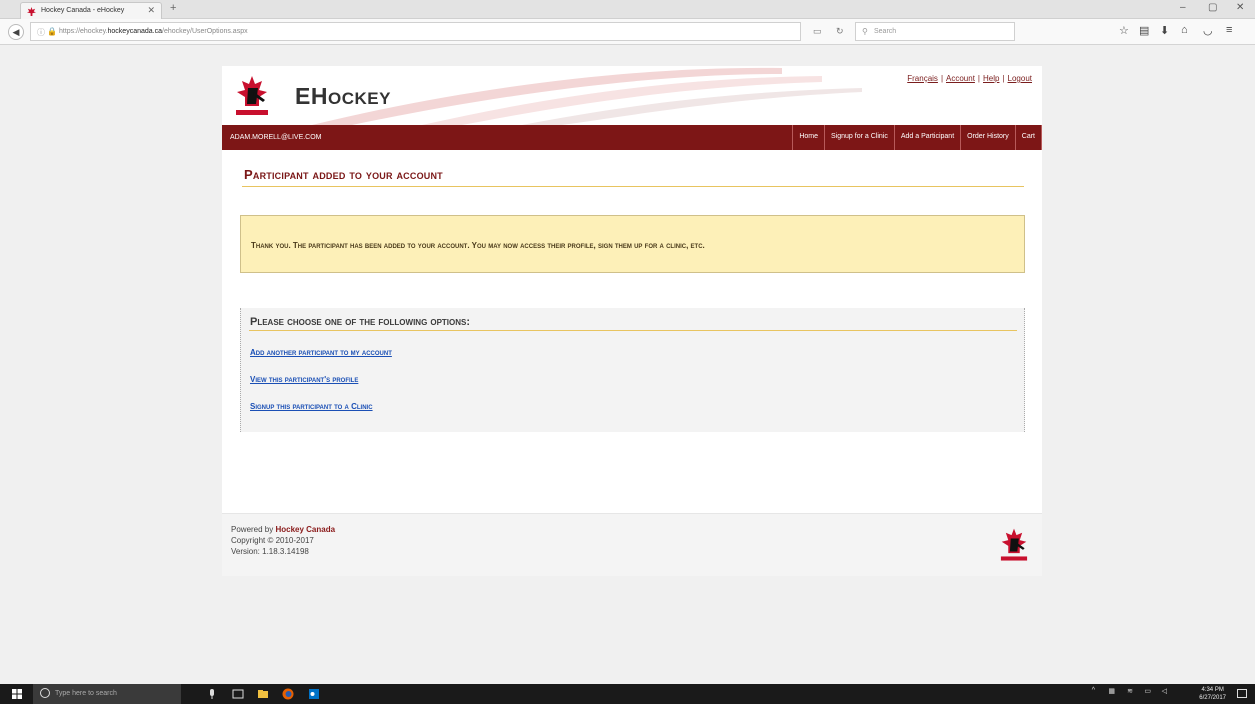 Image resolution: width=1255 pixels, height=704 pixels. Describe the element at coordinates (86, 693) in the screenshot. I see `taskbar-search-placeholder: Type here to search` at that location.